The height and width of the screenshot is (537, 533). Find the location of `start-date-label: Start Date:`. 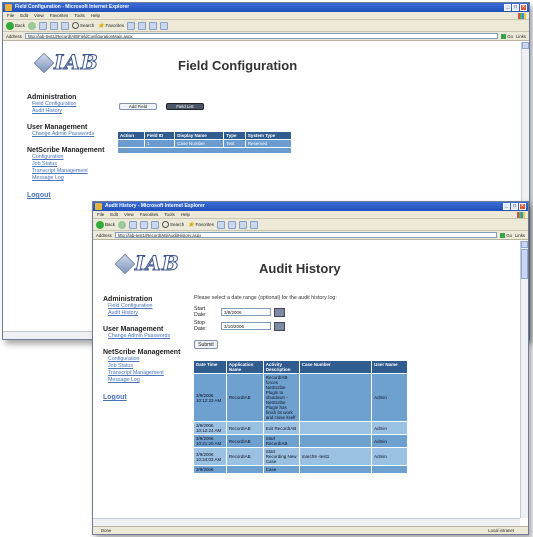

start-date-label: Start Date: is located at coordinates (200, 312).